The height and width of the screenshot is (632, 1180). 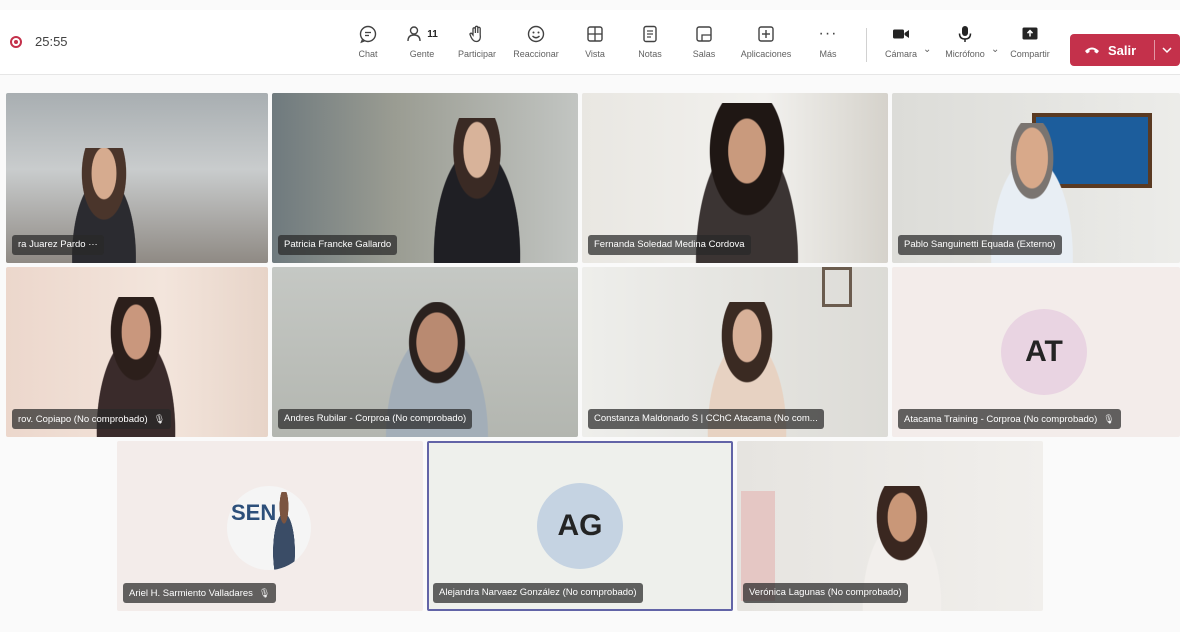 What do you see at coordinates (650, 34) in the screenshot?
I see `notes-icon` at bounding box center [650, 34].